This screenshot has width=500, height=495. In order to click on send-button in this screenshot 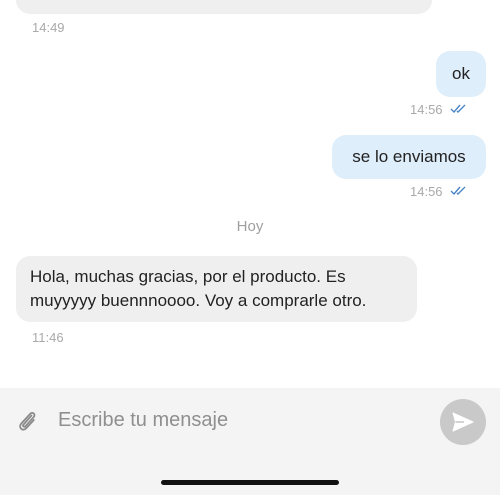, I will do `click(463, 422)`.